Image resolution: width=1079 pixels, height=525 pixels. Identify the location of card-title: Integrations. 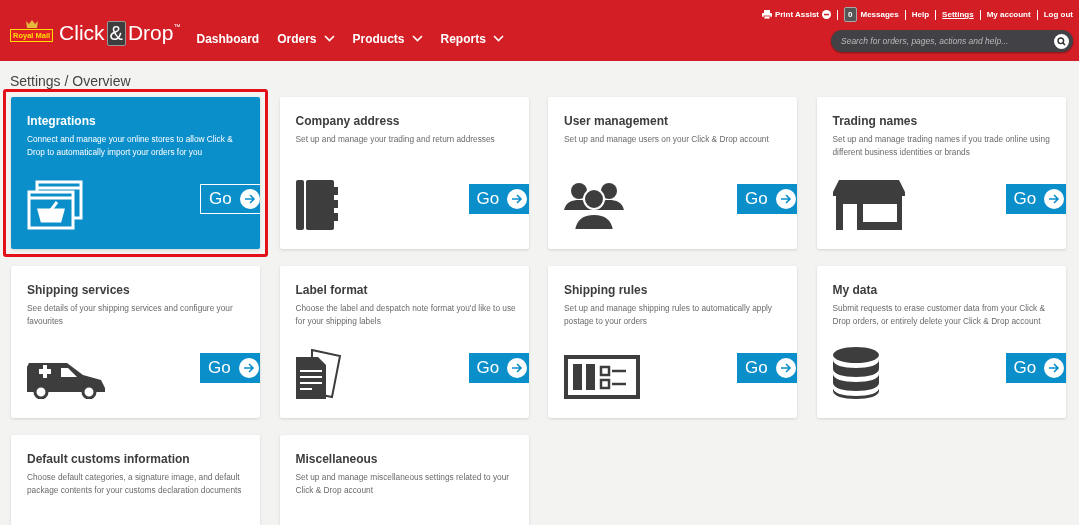
(62, 121).